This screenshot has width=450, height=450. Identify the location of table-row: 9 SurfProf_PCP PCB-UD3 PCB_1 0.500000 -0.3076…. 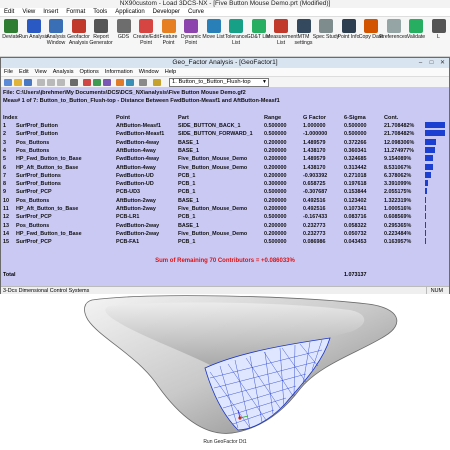
(225, 192).